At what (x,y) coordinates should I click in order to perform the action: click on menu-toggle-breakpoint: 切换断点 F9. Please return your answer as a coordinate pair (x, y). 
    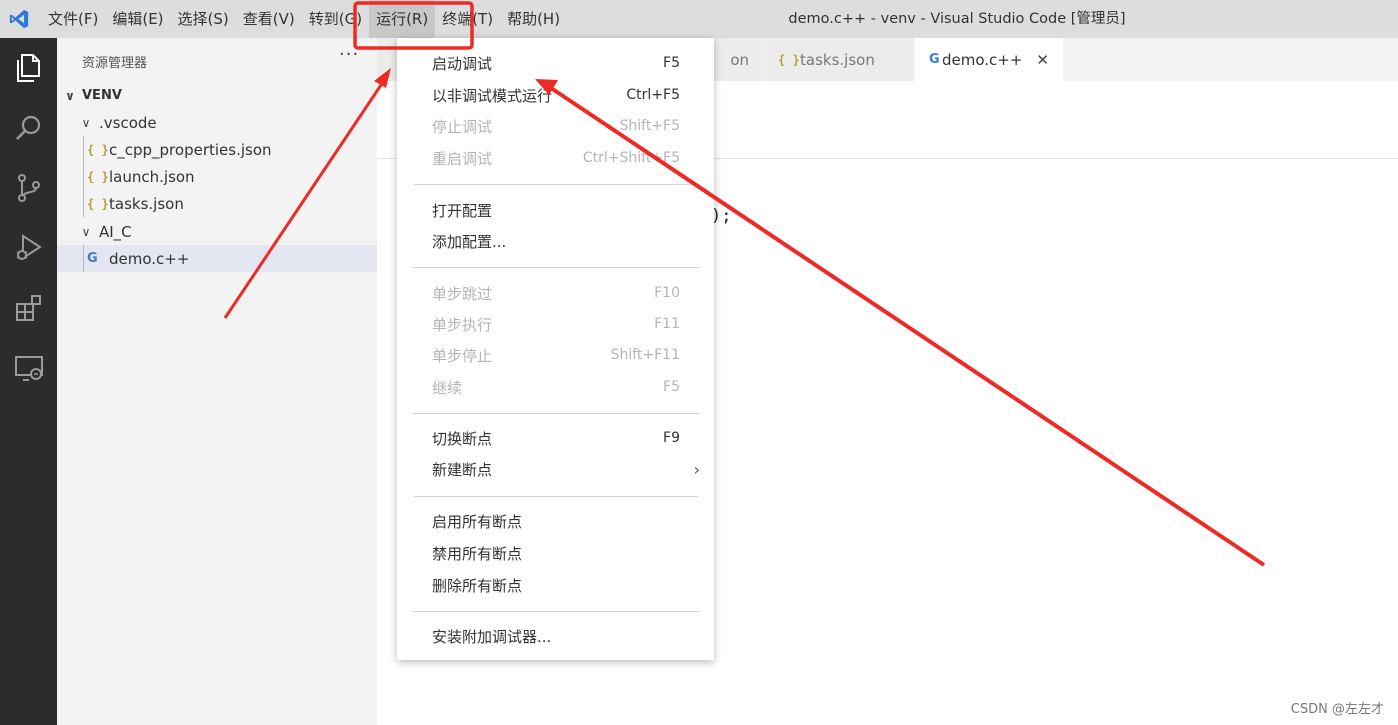
    Looking at the image, I should click on (555, 438).